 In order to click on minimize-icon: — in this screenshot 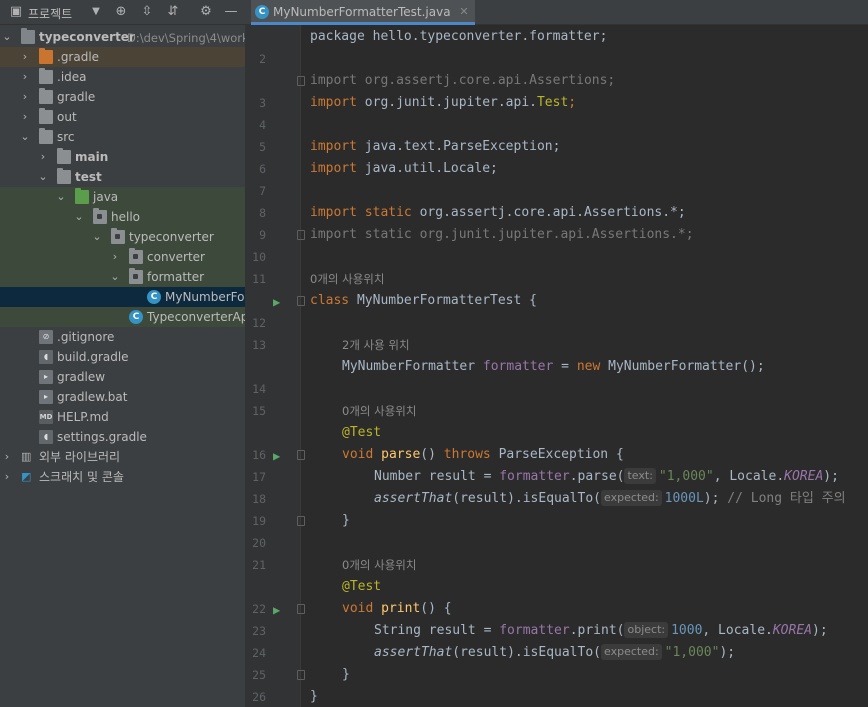, I will do `click(231, 12)`.